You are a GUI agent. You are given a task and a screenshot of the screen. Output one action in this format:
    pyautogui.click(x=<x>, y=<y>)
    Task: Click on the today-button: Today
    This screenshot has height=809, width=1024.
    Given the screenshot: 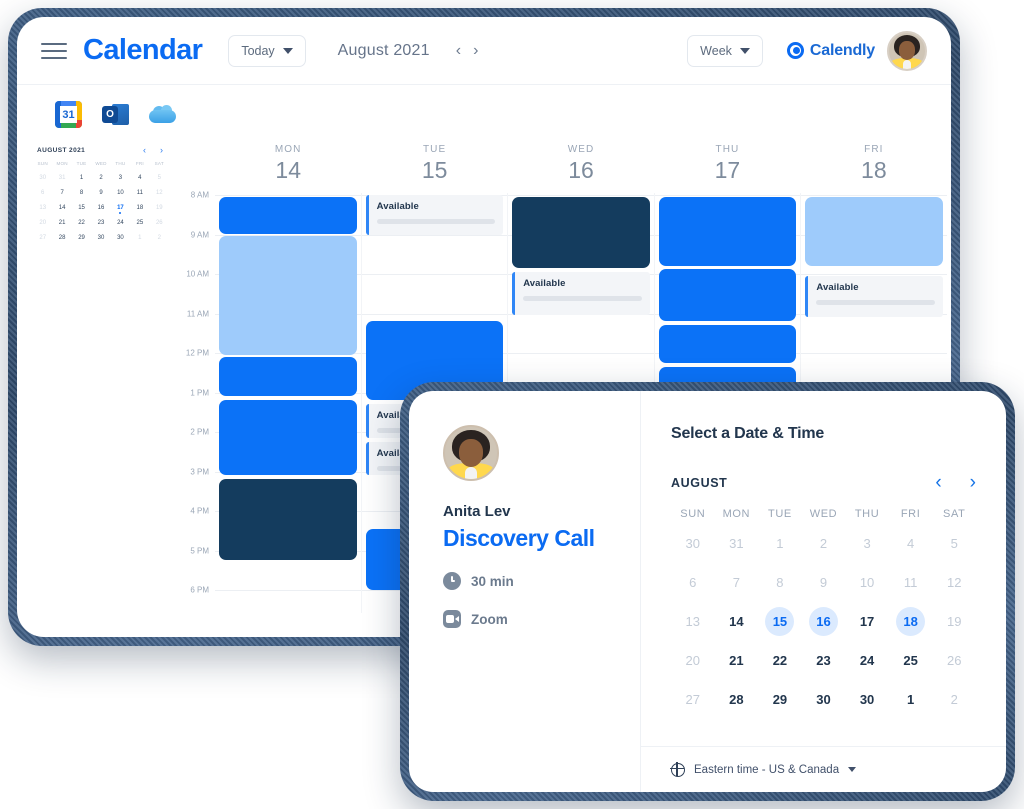 What is the action you would take?
    pyautogui.click(x=267, y=50)
    